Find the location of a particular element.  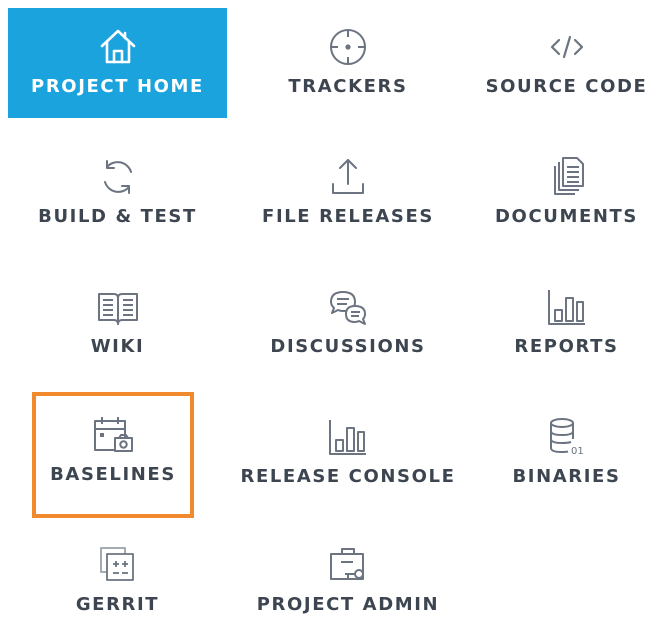

nav-item-file-releases: FILE RELEASES is located at coordinates (348, 195).